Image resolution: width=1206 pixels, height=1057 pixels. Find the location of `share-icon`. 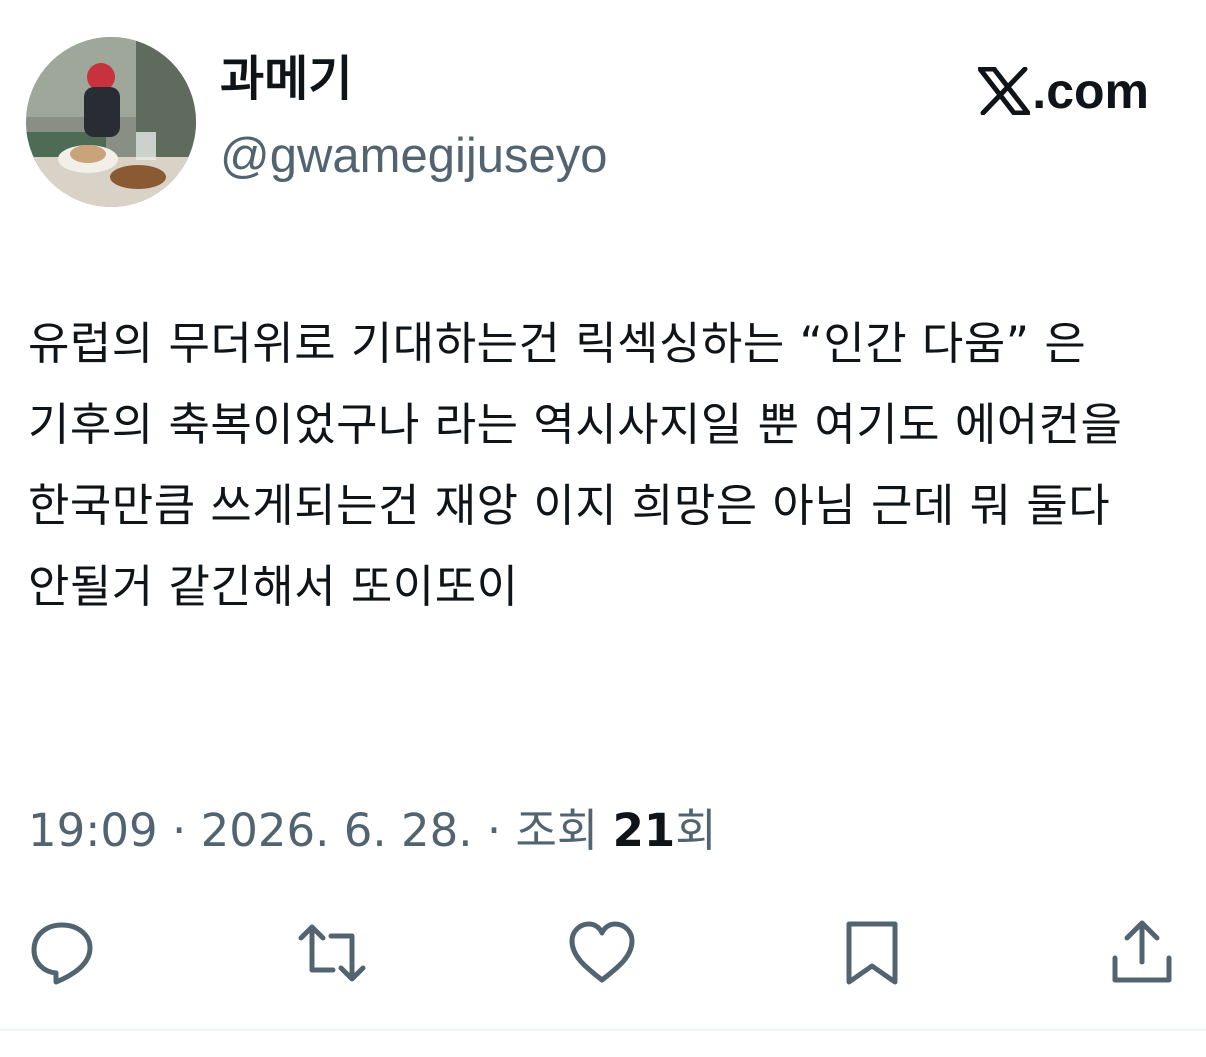

share-icon is located at coordinates (1142, 951).